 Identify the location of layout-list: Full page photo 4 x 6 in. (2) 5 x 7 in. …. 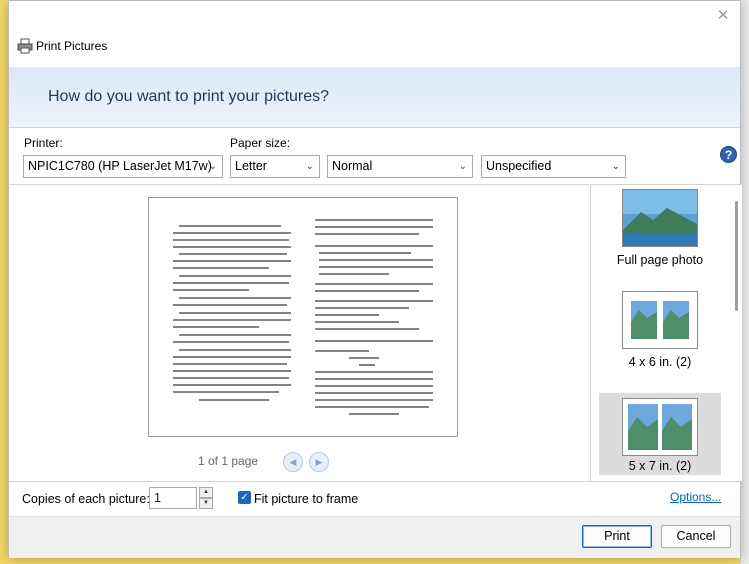
(666, 332).